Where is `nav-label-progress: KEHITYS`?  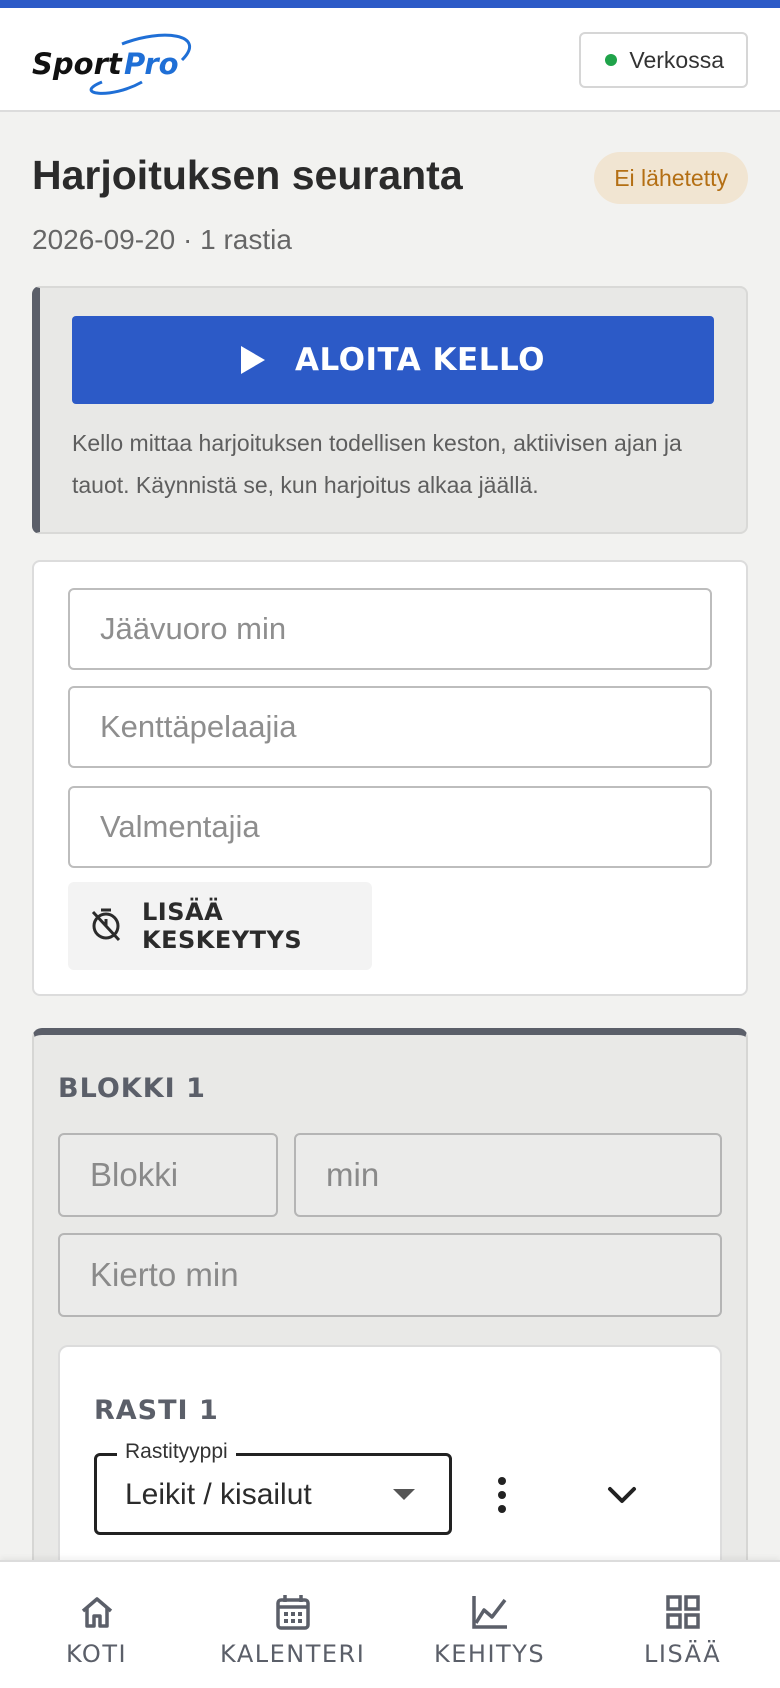
nav-label-progress: KEHITYS is located at coordinates (490, 1654).